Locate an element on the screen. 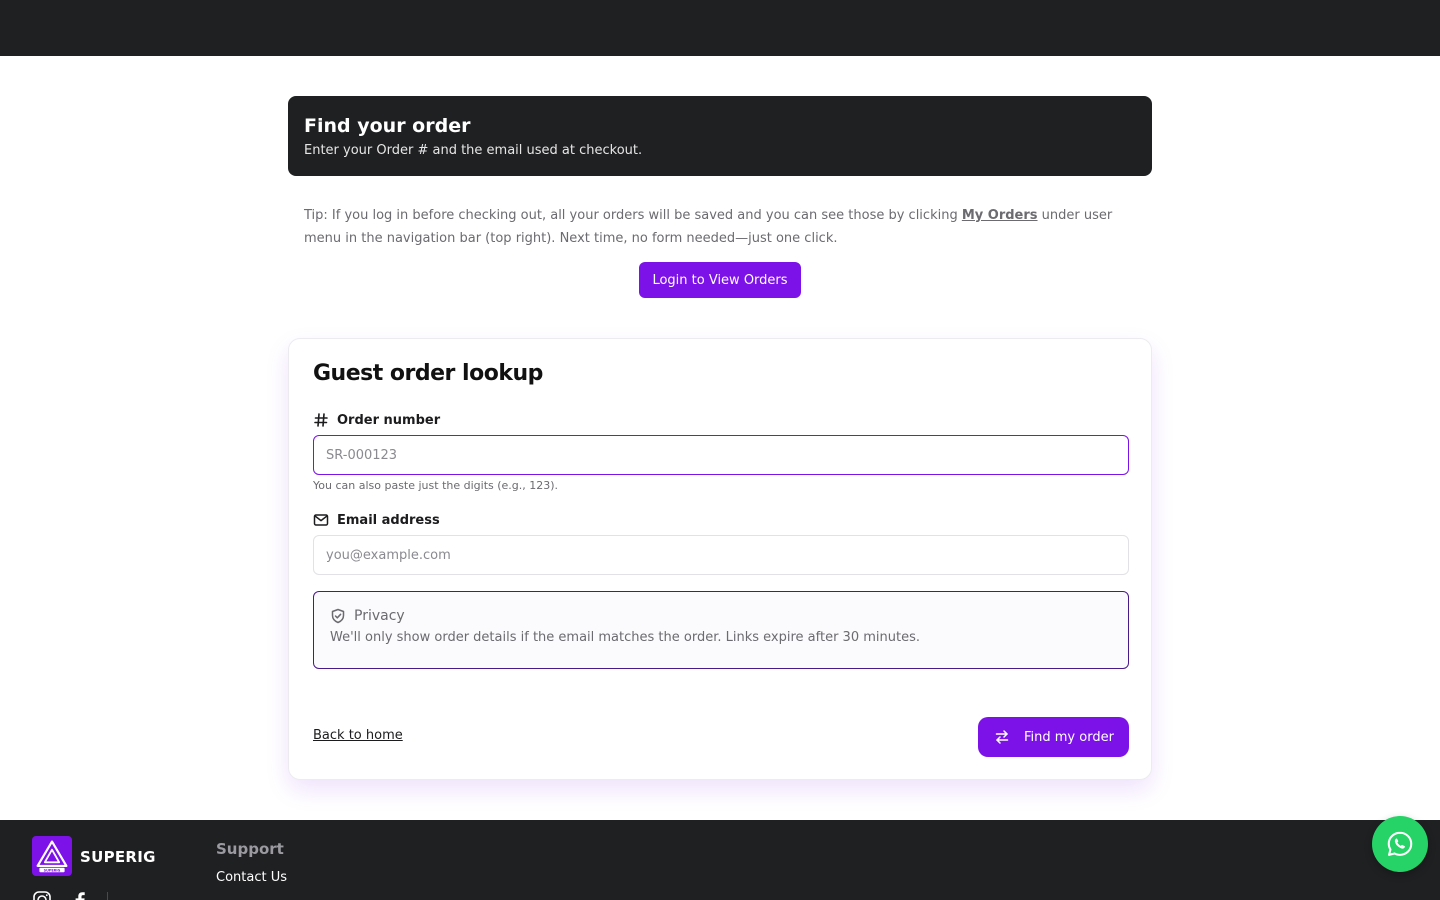 This screenshot has width=1440, height=900. order-number-input is located at coordinates (721, 455).